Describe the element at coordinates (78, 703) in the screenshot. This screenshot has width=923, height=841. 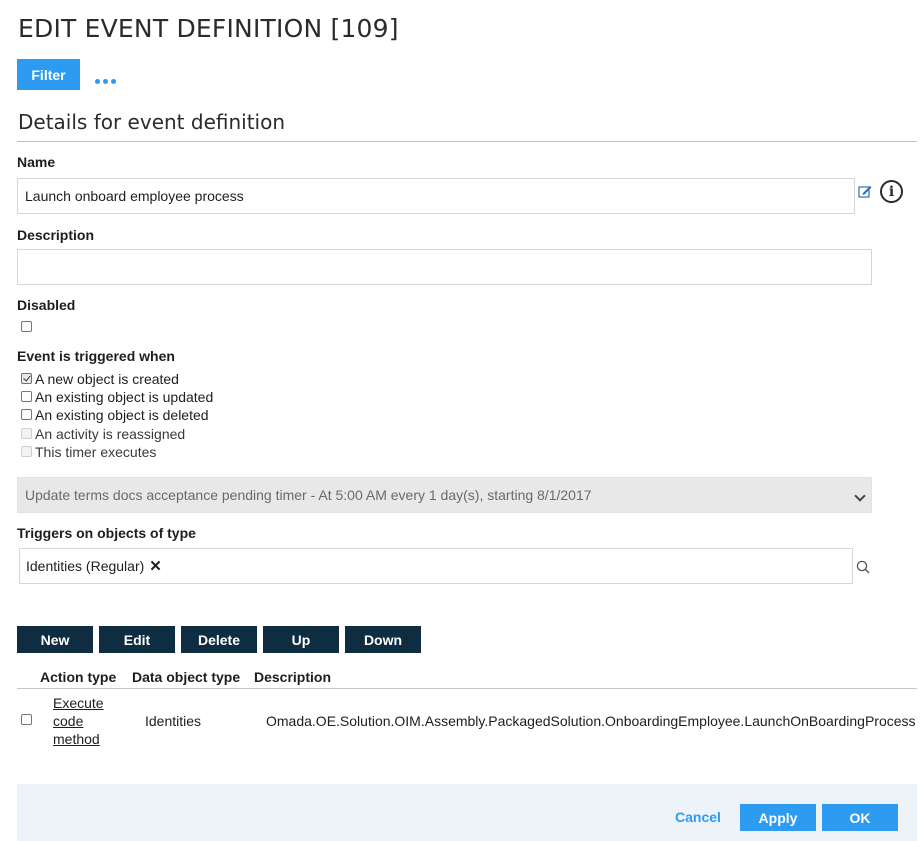
I see `action-type-line: Execute` at that location.